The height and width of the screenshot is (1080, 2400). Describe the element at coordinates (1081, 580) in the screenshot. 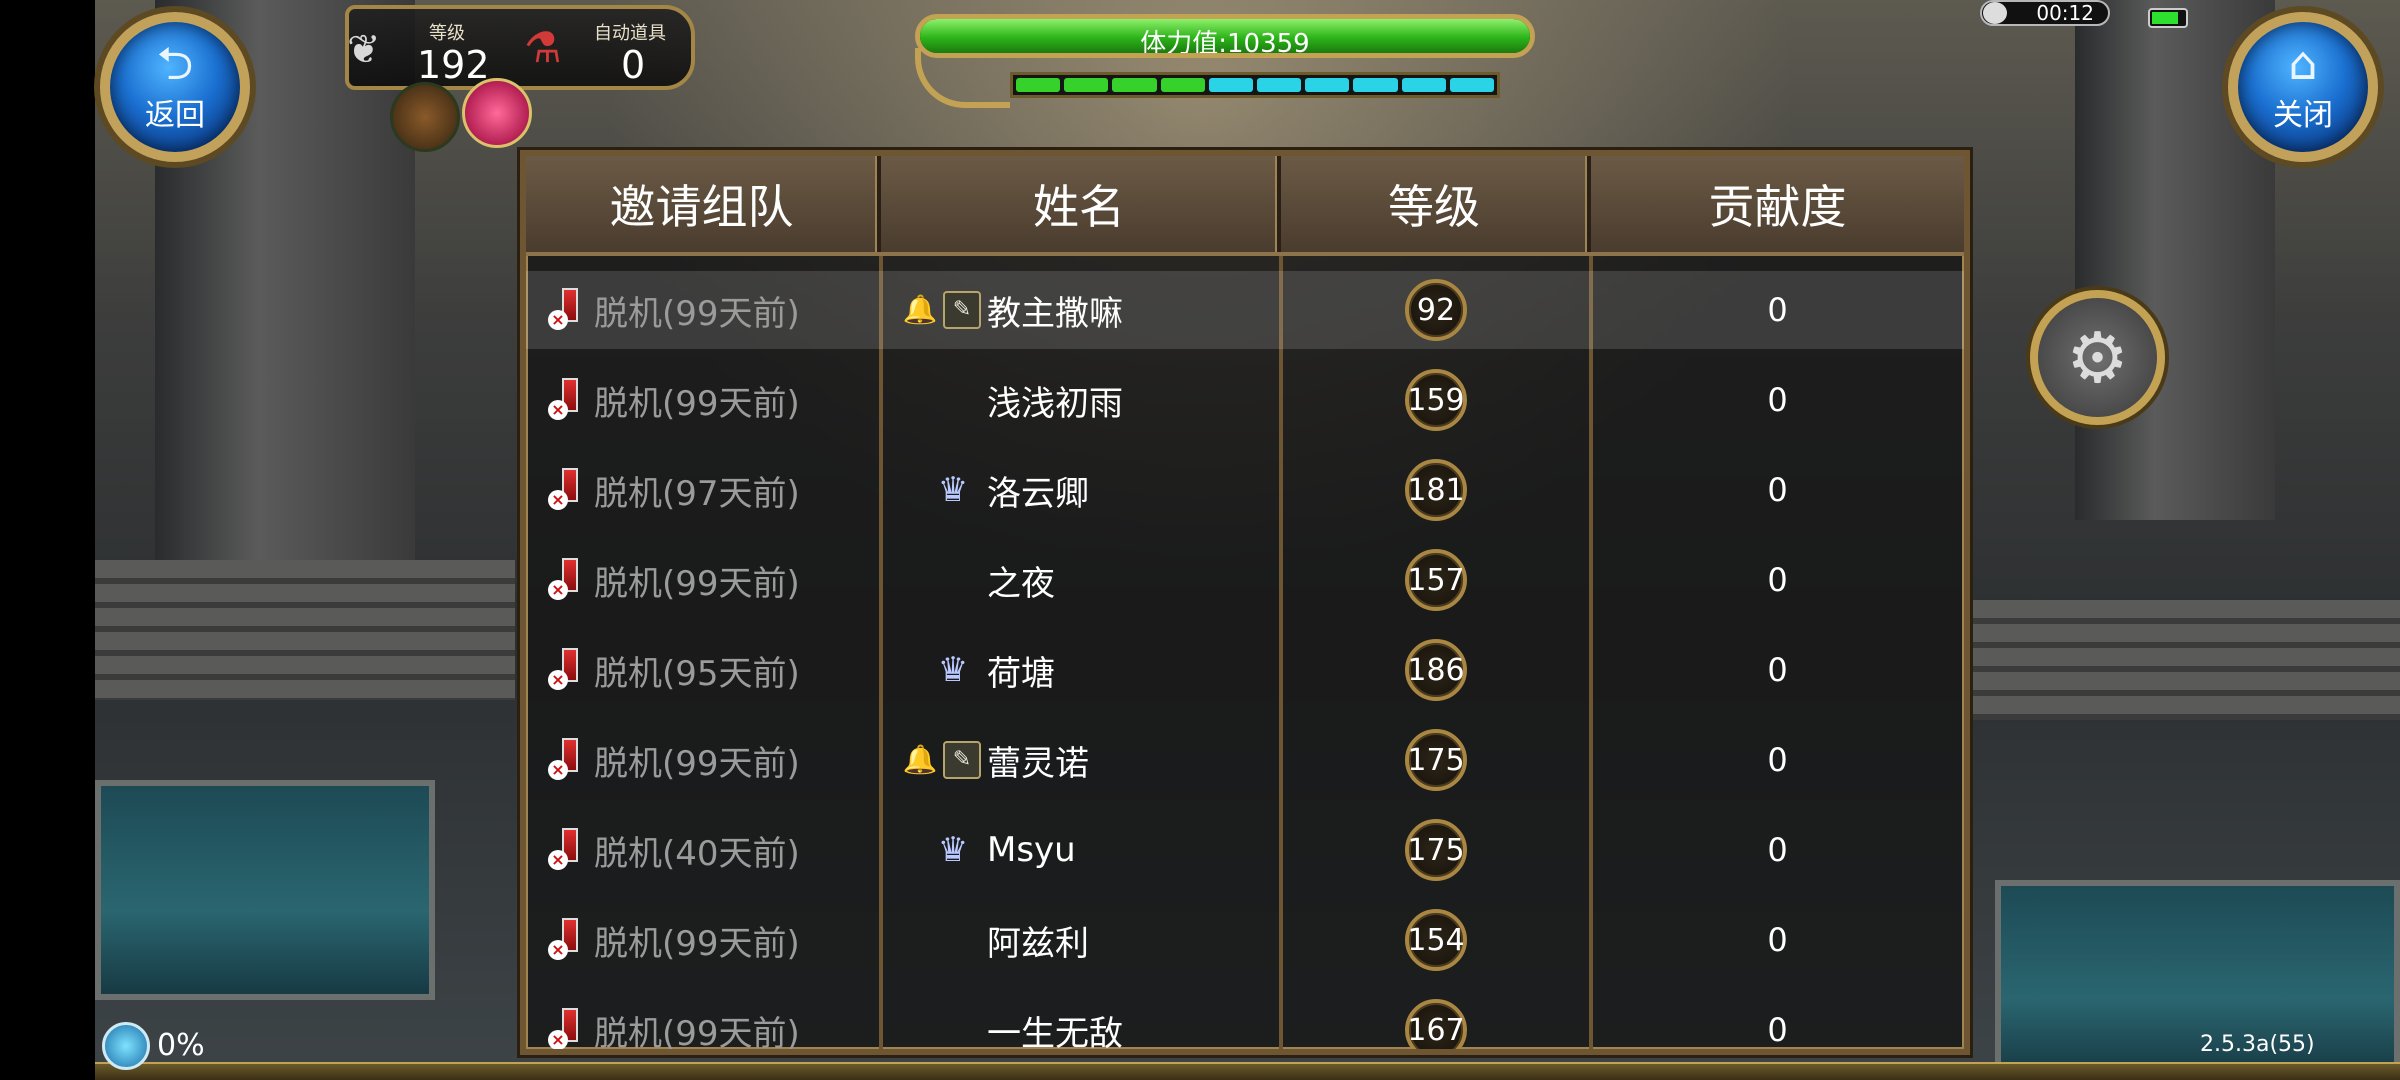

I see `name-cell: 之夜` at that location.